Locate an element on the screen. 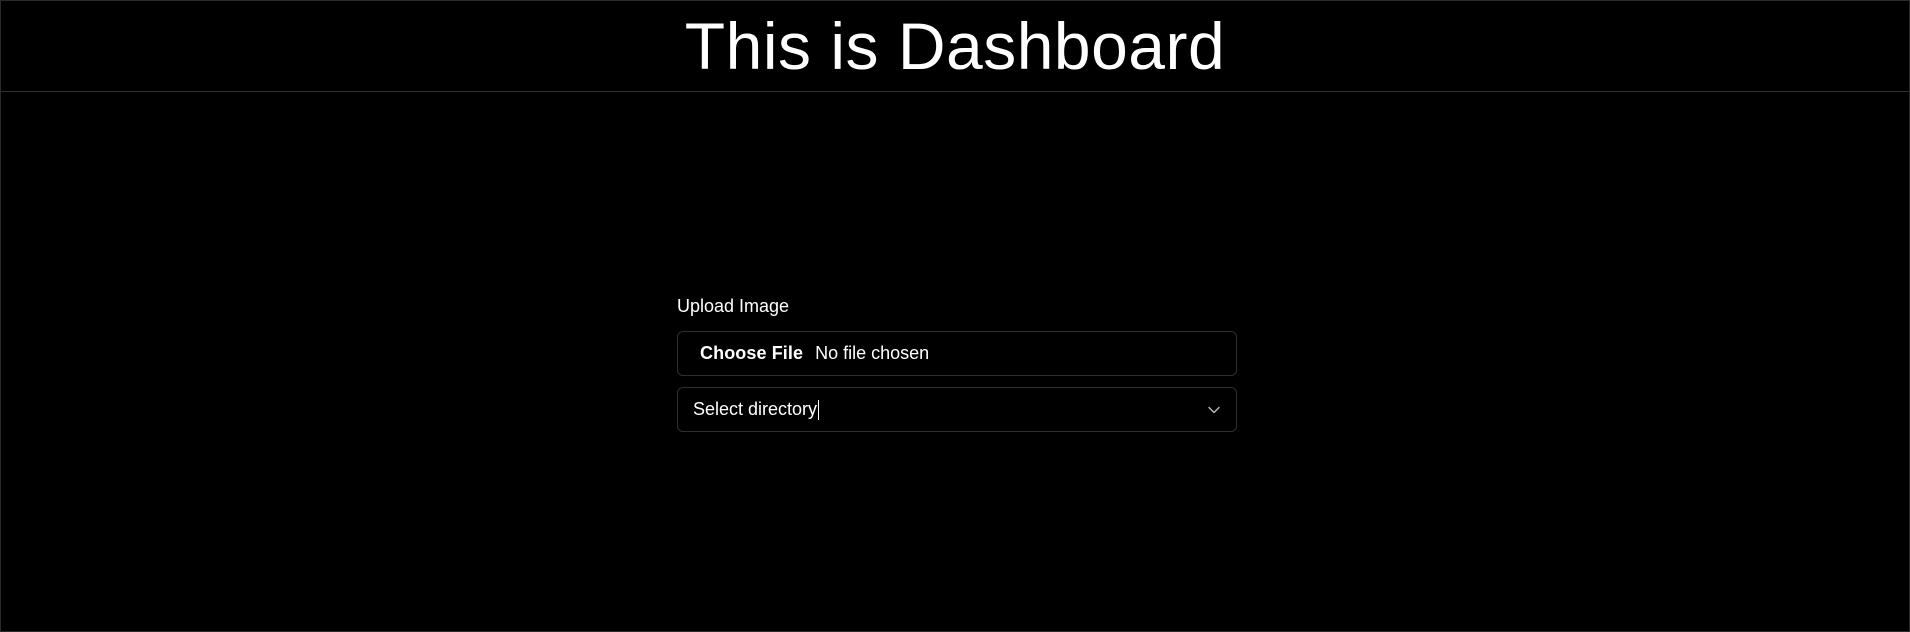  file-status-text: No file chosen is located at coordinates (872, 353).